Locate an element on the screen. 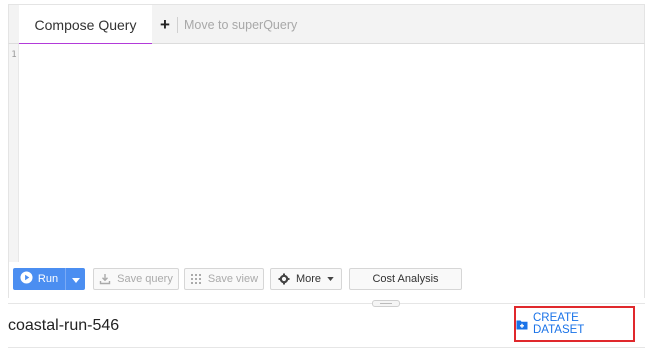 The width and height of the screenshot is (655, 353). create-dataset-label: CREATE DATASET is located at coordinates (559, 324).